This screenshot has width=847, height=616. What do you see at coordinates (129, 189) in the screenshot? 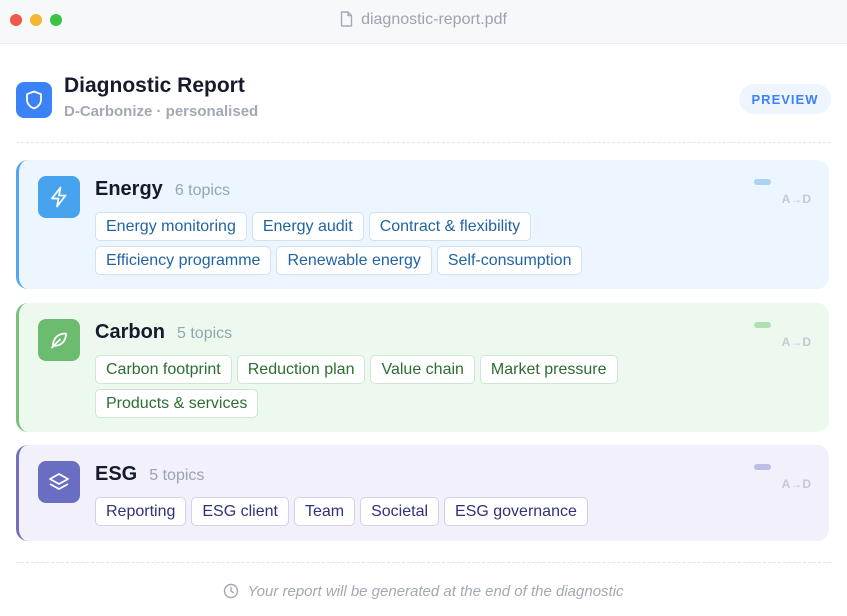
I see `category-name: Energy` at bounding box center [129, 189].